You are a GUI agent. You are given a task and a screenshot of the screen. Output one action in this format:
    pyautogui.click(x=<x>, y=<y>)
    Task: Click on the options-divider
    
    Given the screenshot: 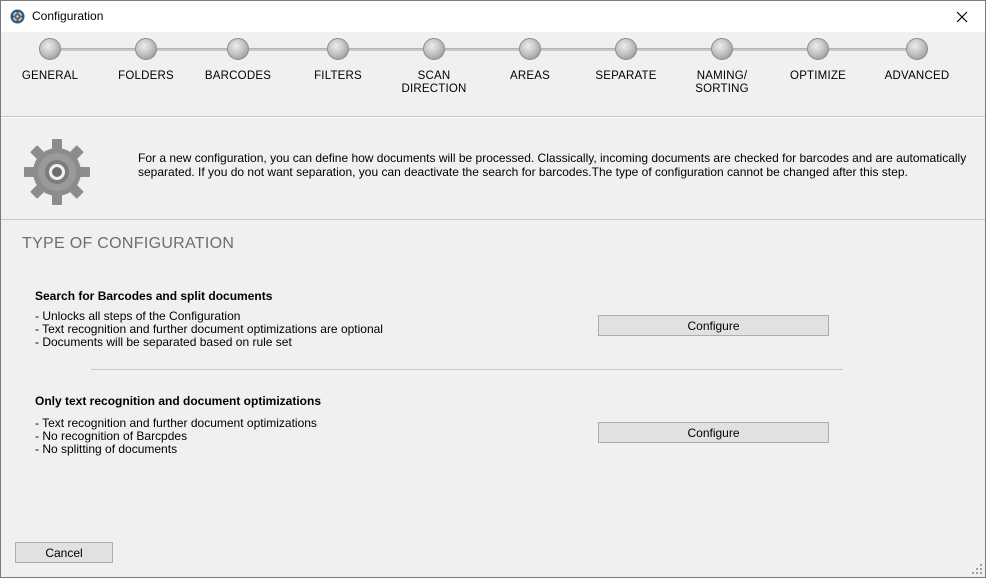 What is the action you would take?
    pyautogui.click(x=467, y=369)
    